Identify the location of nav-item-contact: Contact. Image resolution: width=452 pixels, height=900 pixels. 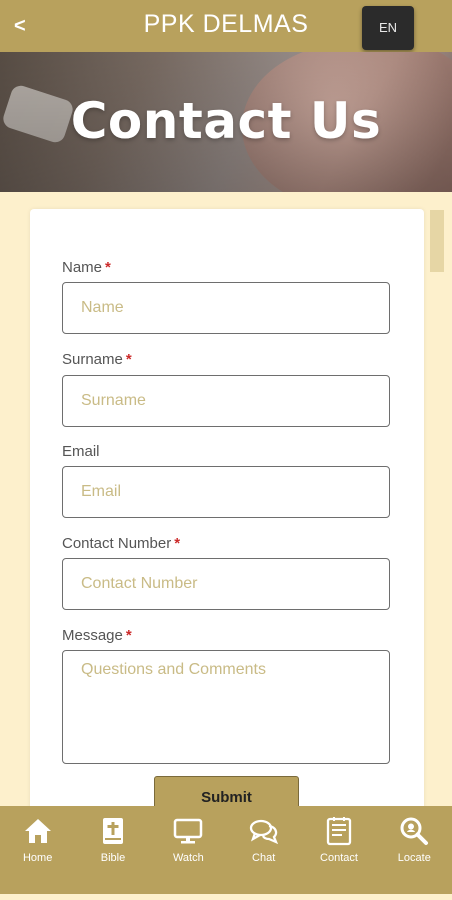
(338, 850).